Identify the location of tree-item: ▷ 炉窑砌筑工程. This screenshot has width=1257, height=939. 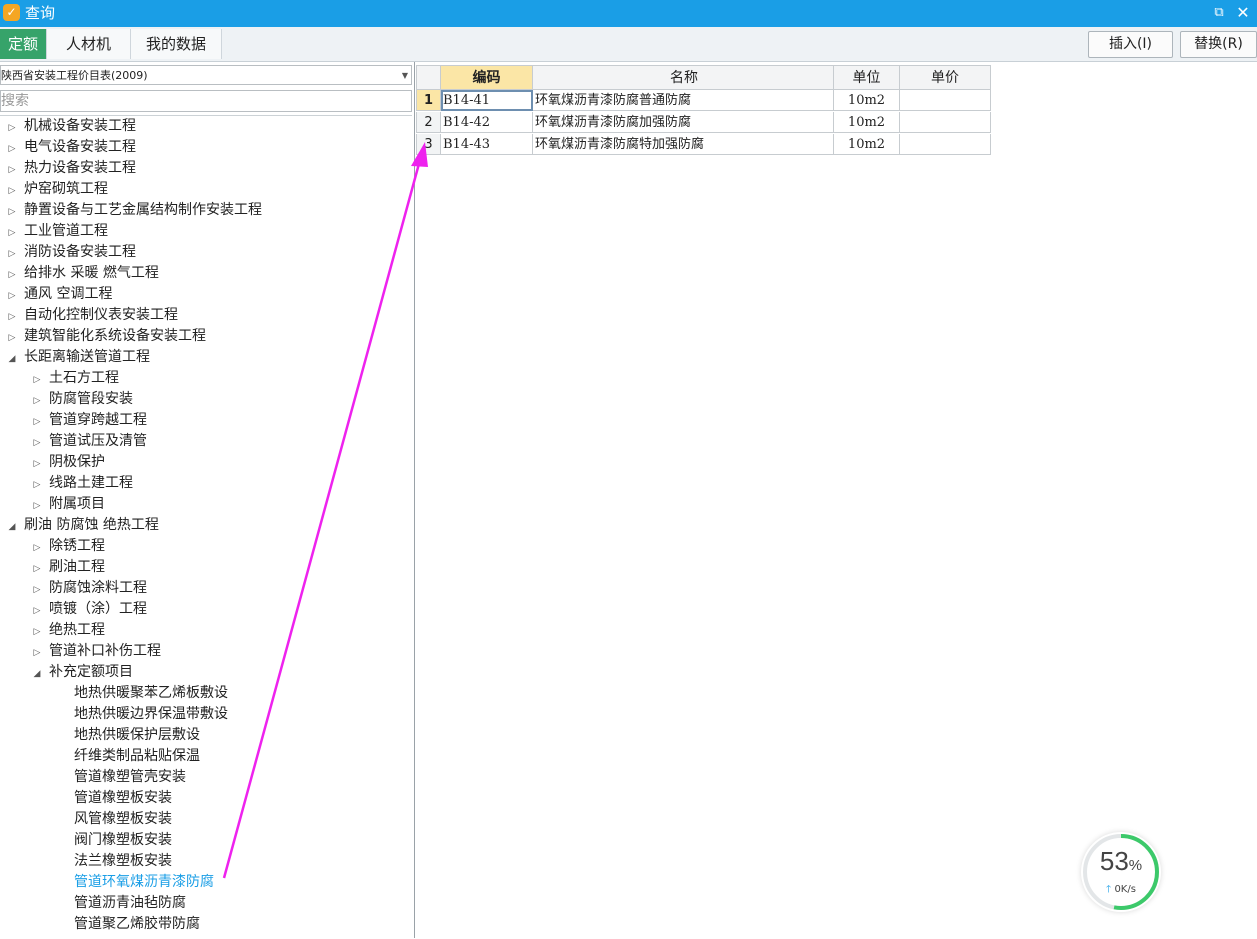
(57, 189).